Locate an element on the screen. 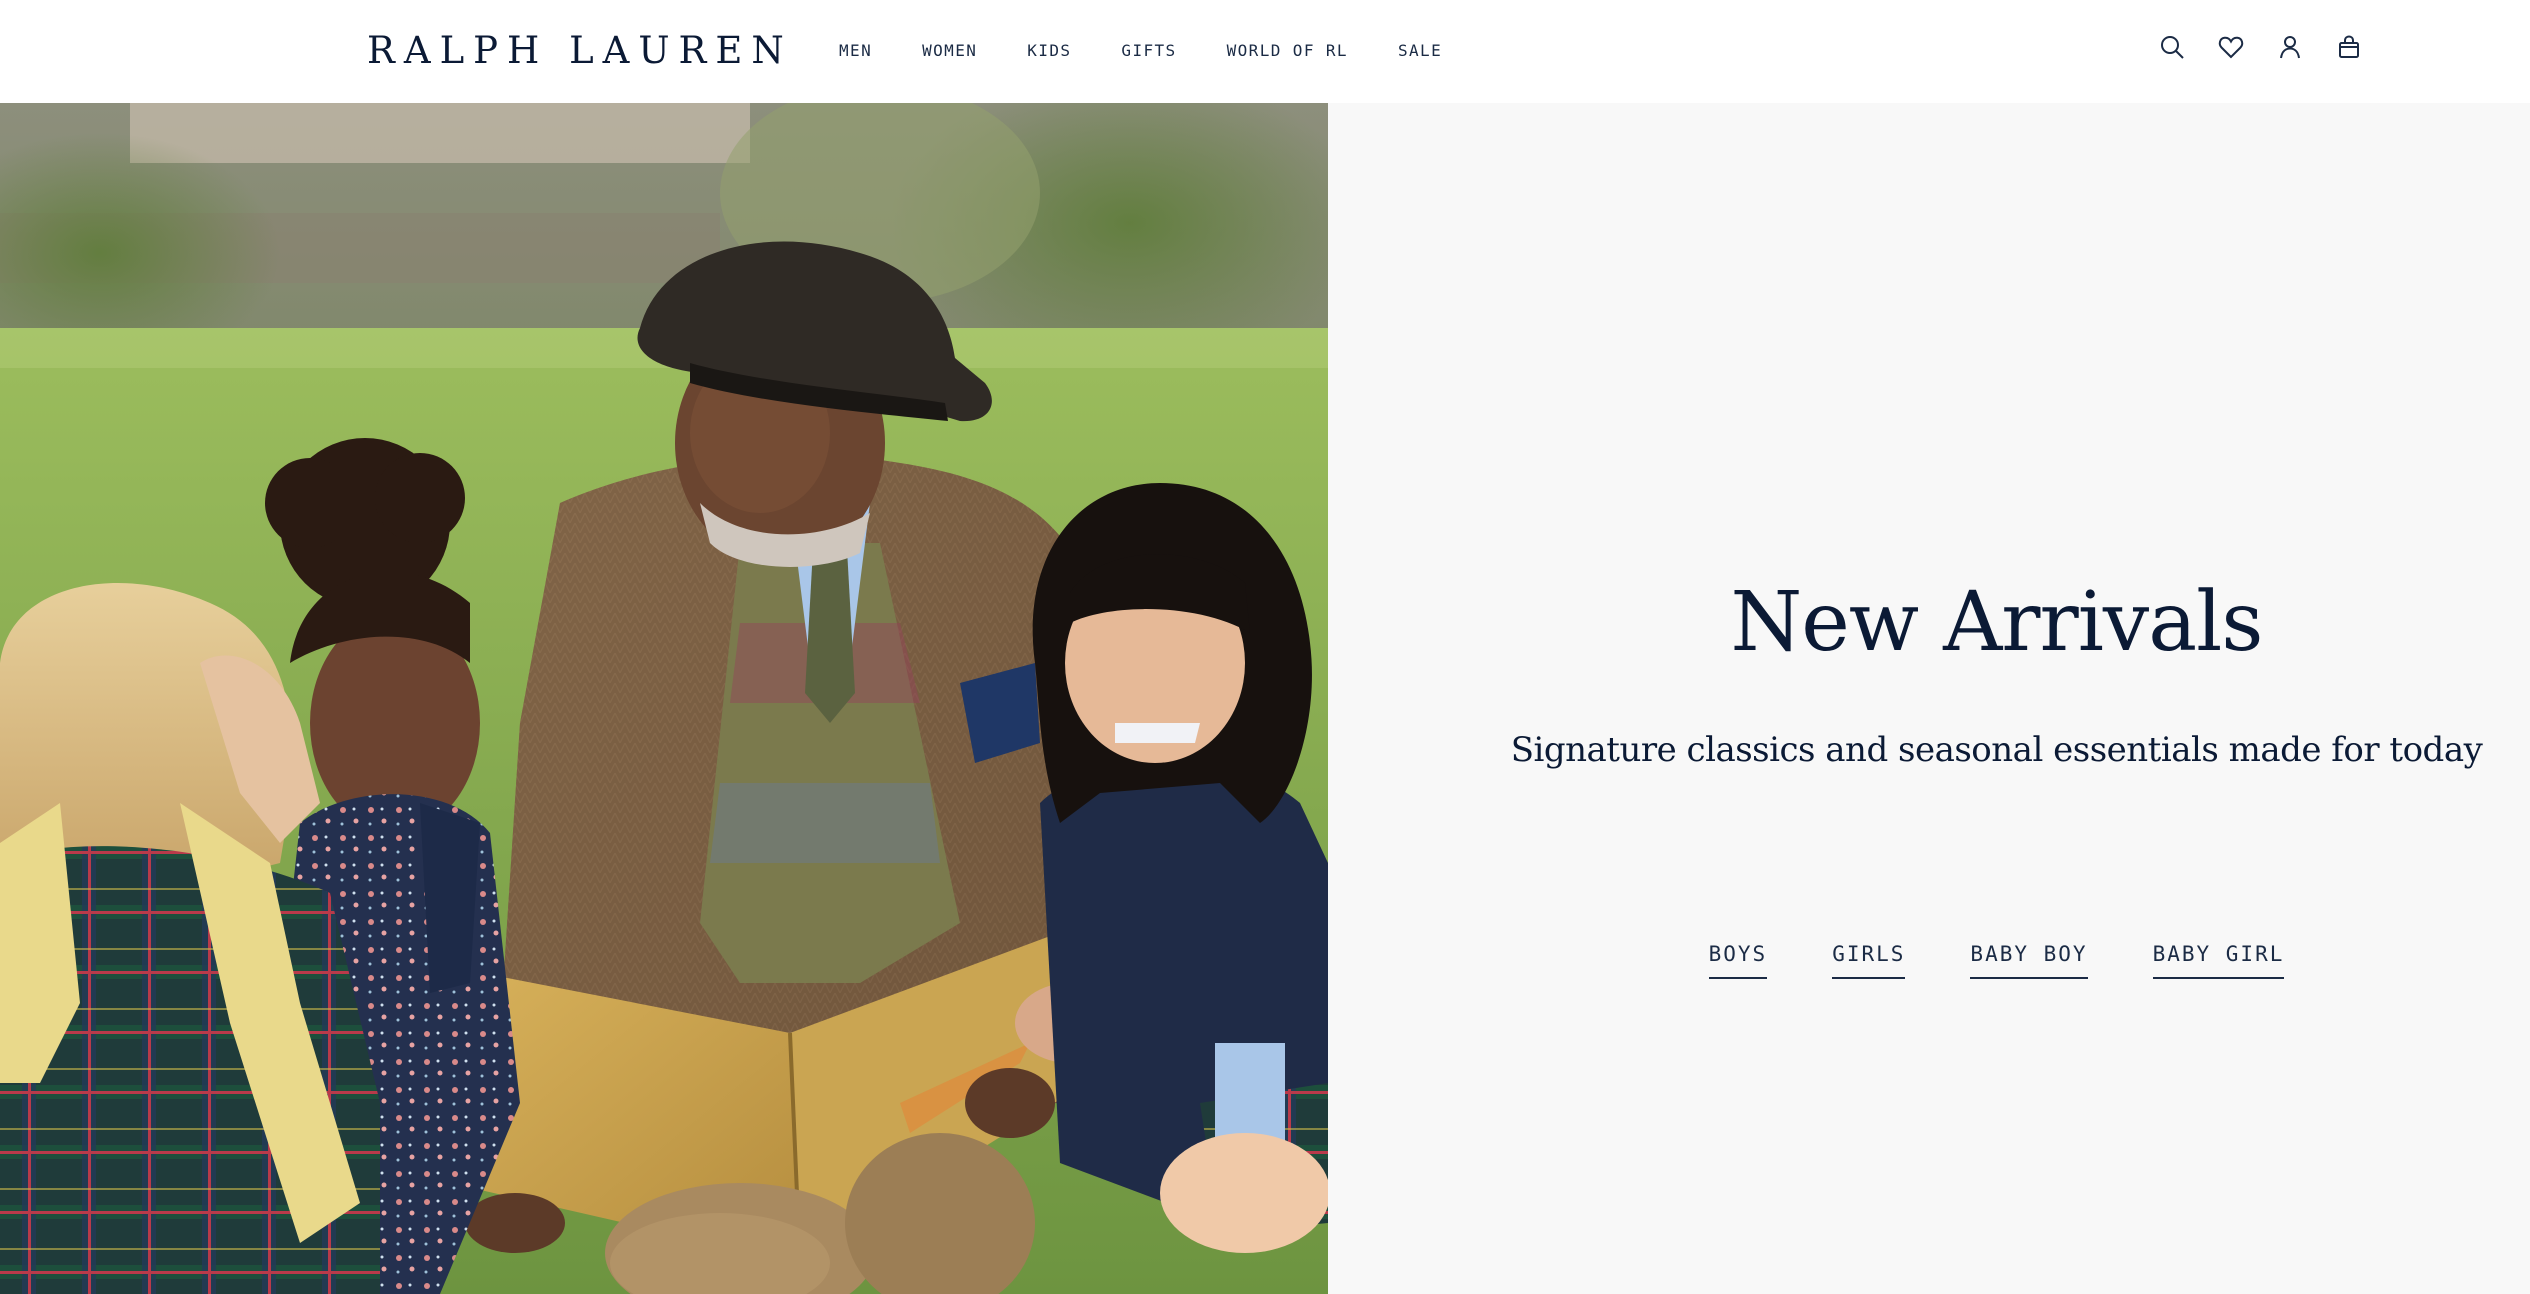 Image resolution: width=2530 pixels, height=1294 pixels. utility-icons is located at coordinates (2260, 47).